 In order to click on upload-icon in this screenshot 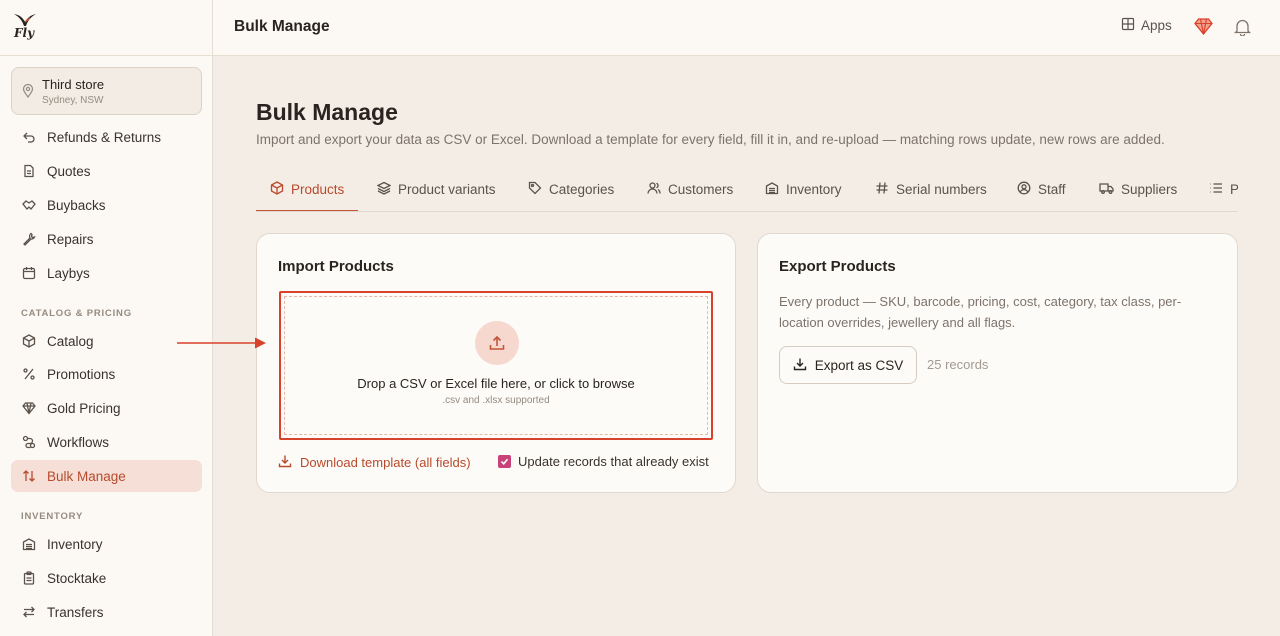, I will do `click(497, 343)`.